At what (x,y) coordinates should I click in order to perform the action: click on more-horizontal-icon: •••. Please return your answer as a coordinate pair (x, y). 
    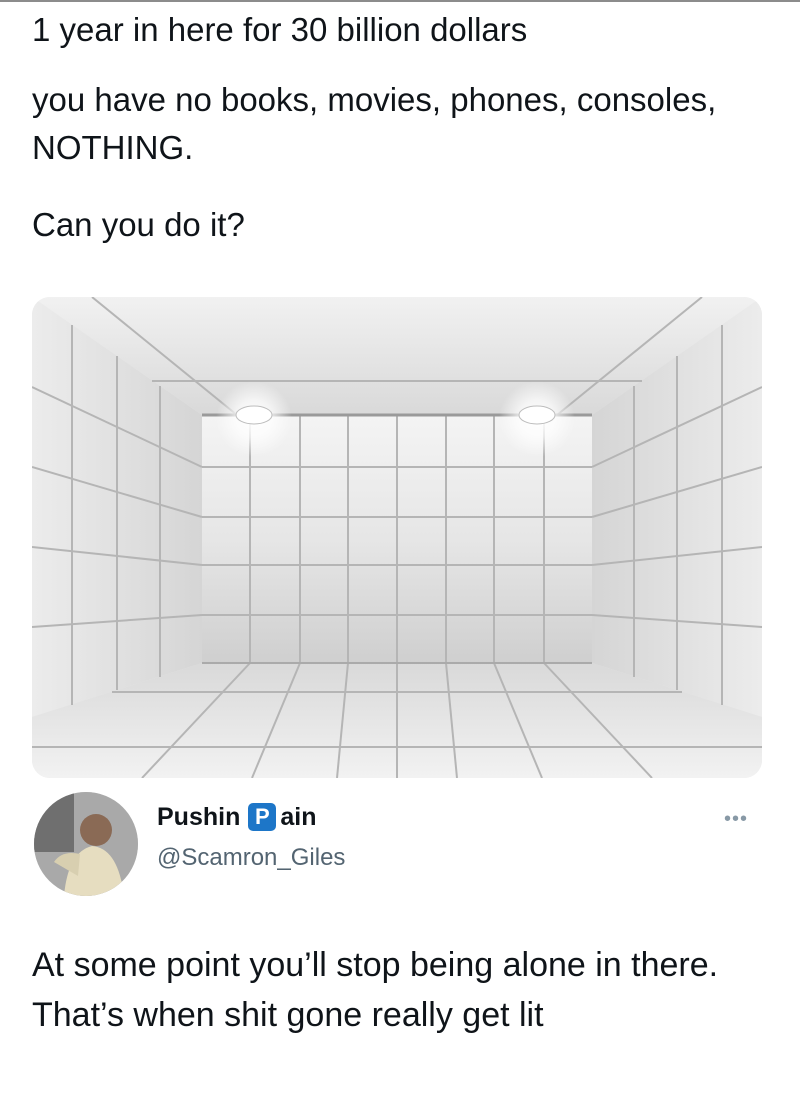
    Looking at the image, I should click on (736, 819).